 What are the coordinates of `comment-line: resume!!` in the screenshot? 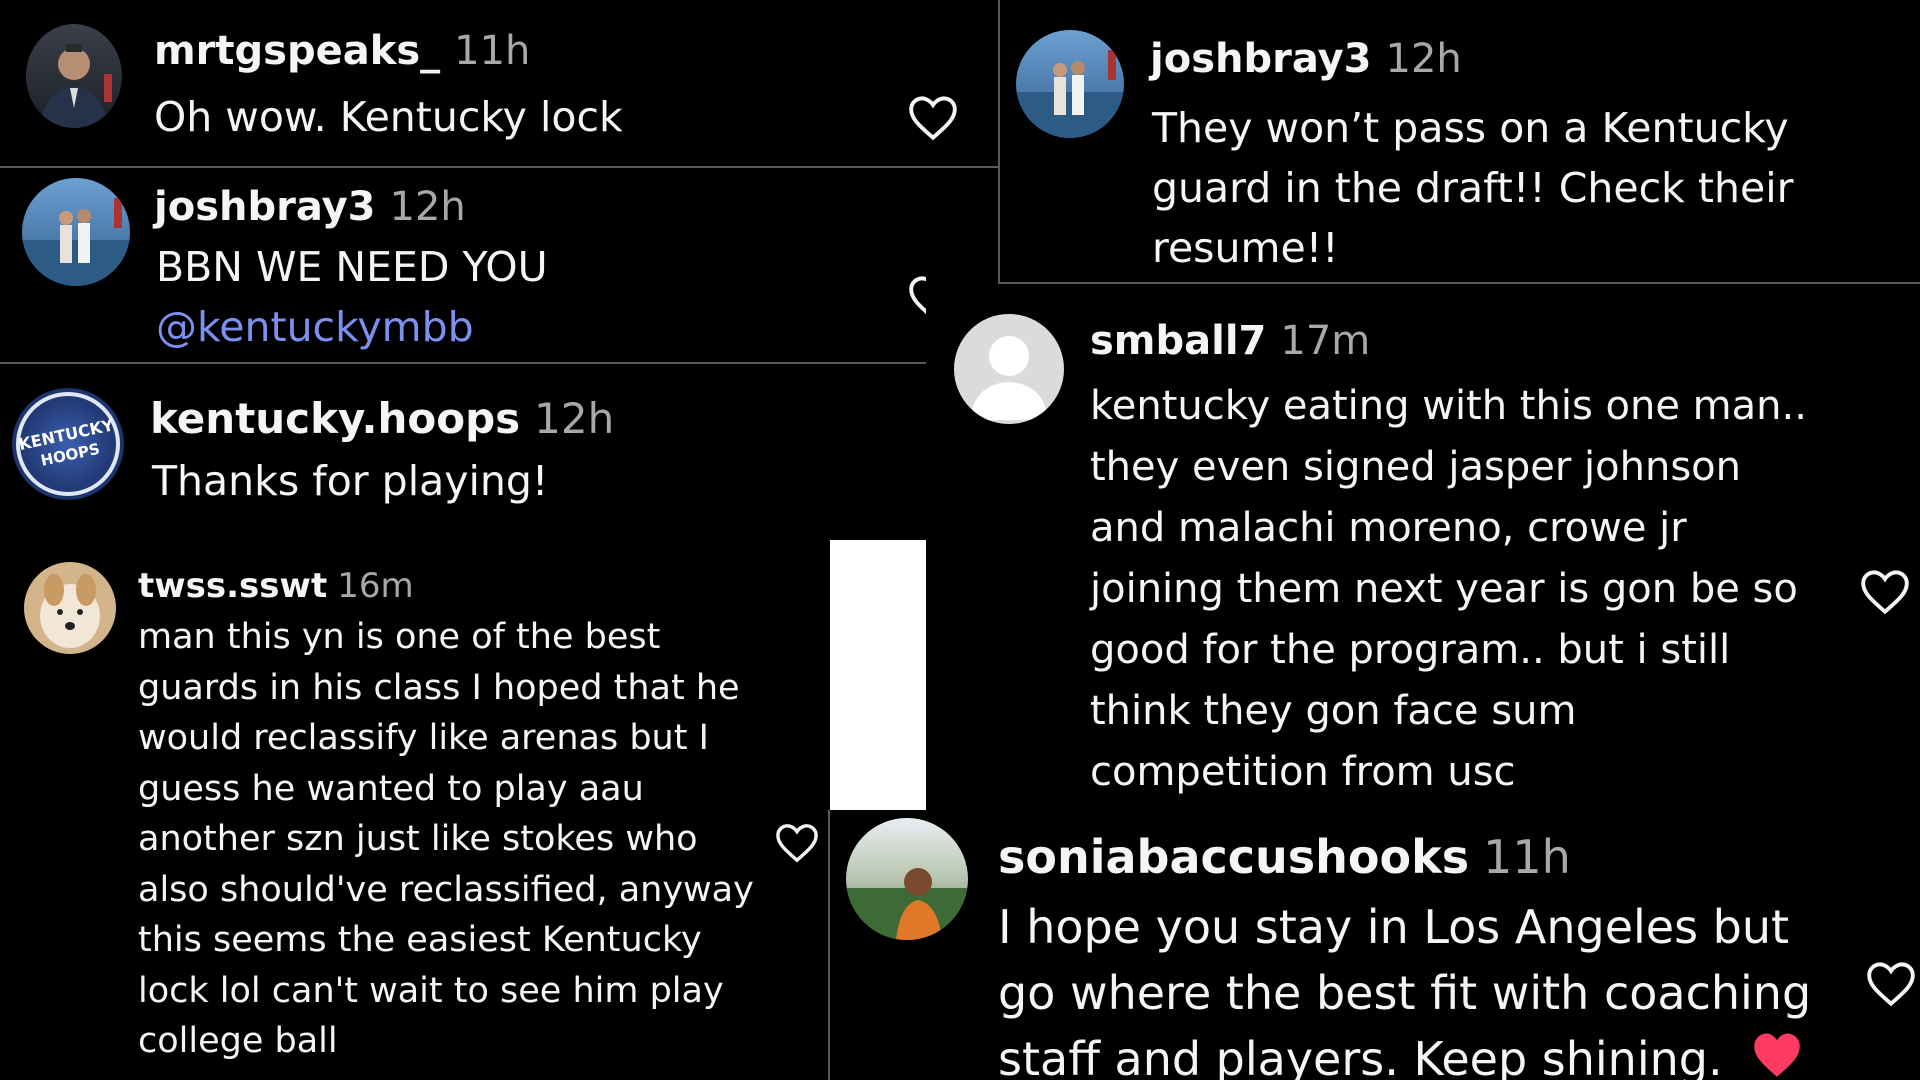 It's located at (1245, 248).